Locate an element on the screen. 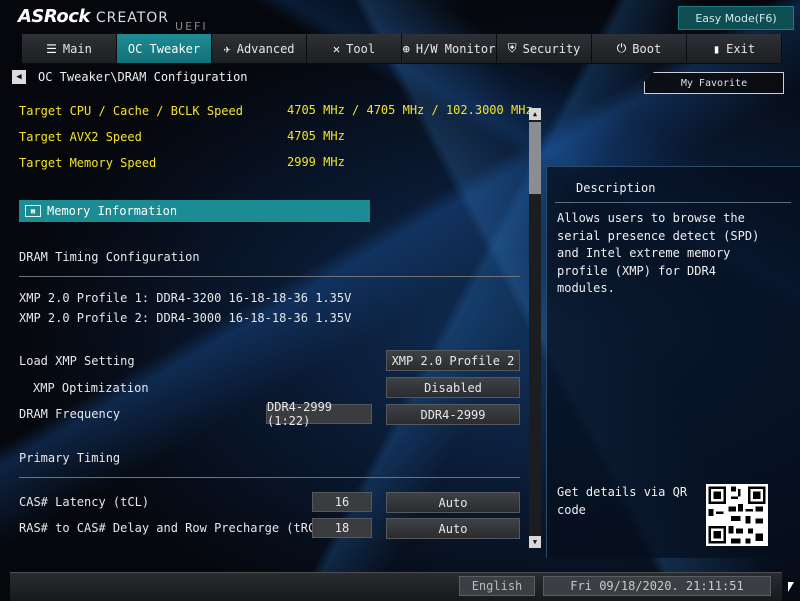 The height and width of the screenshot is (601, 800). tab-exit: ▮ Exit is located at coordinates (734, 49).